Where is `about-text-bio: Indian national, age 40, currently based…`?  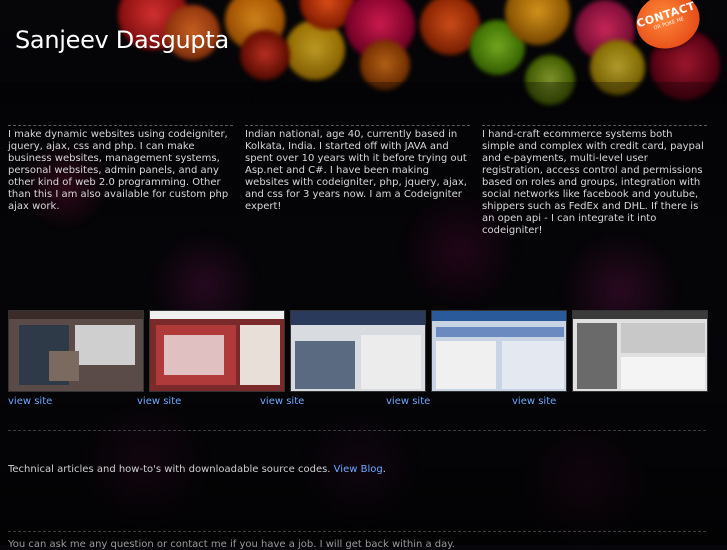 about-text-bio: Indian national, age 40, currently based… is located at coordinates (356, 170).